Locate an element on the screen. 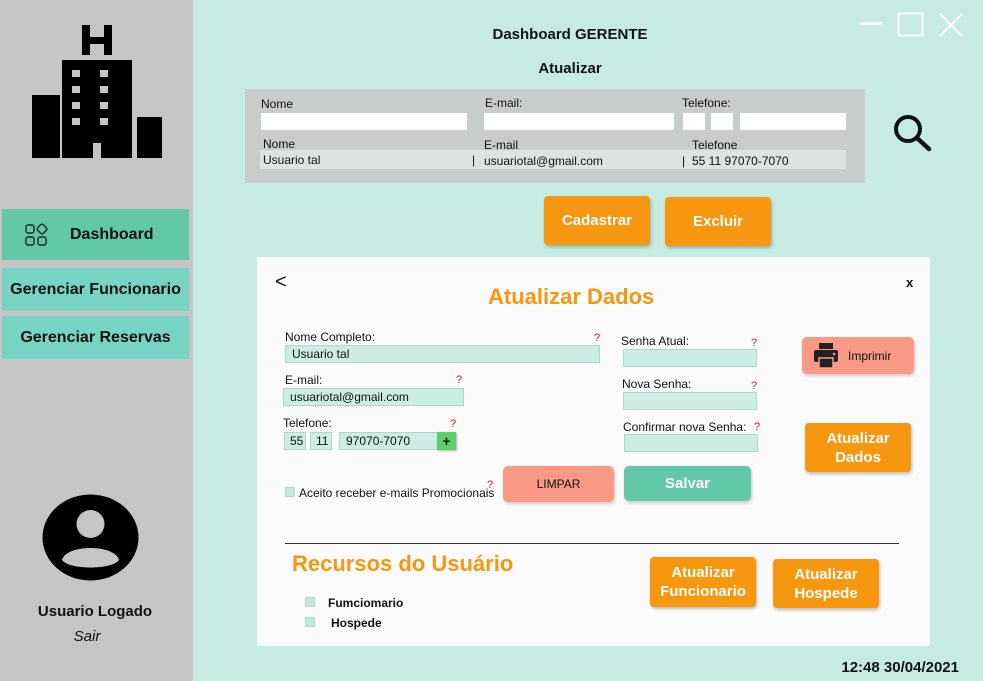 The height and width of the screenshot is (681, 983). modal-title: Atualizar Dados is located at coordinates (571, 296).